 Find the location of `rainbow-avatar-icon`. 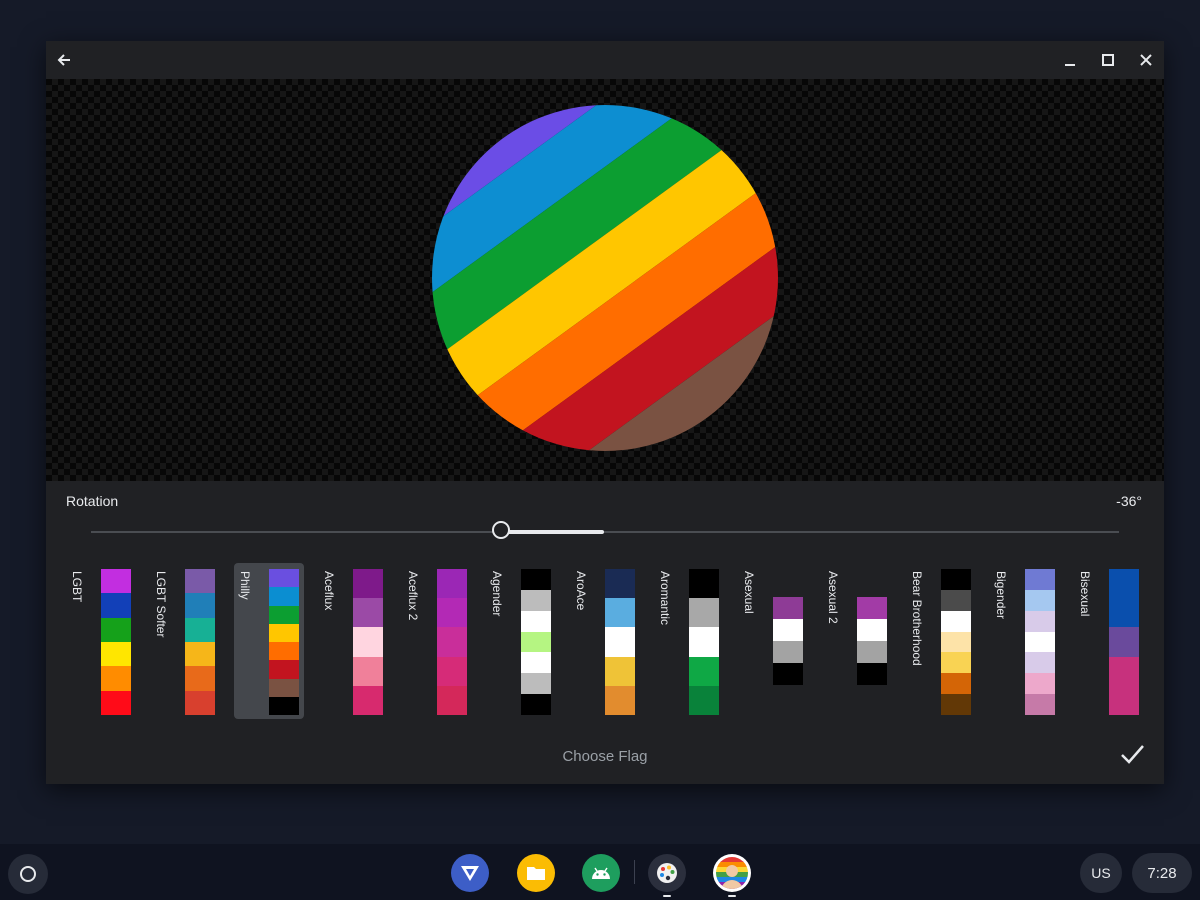

rainbow-avatar-icon is located at coordinates (732, 873).